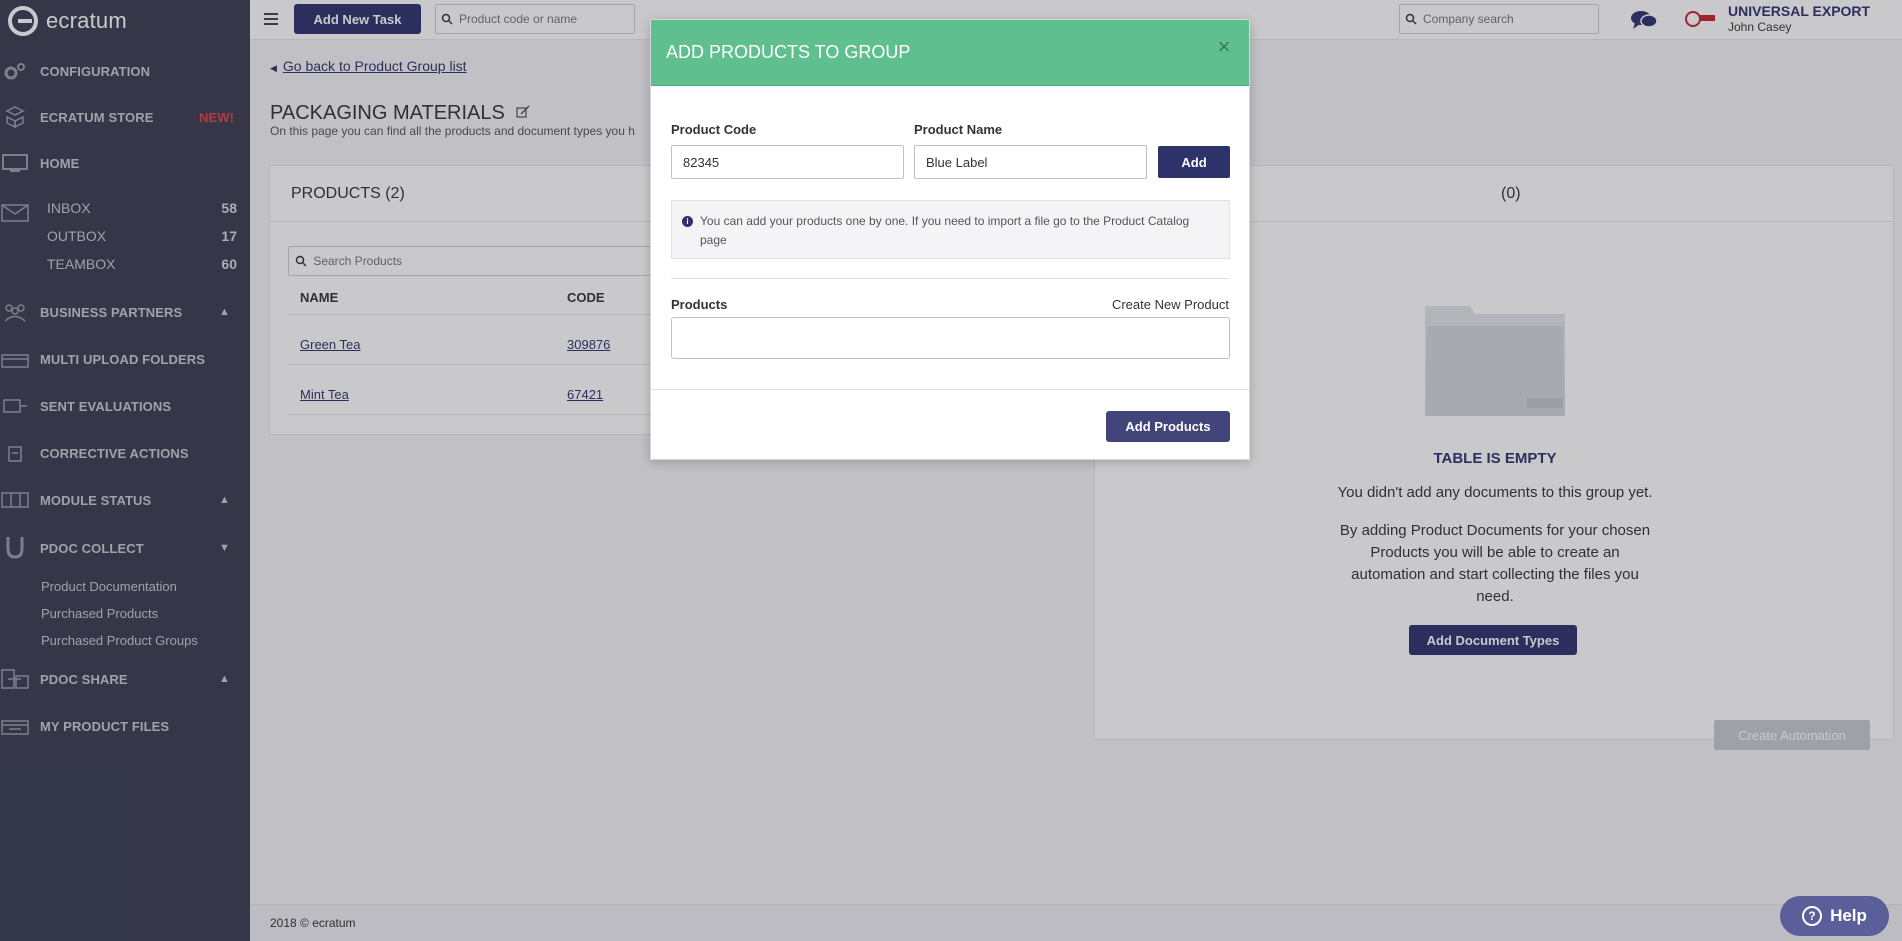 The width and height of the screenshot is (1902, 941). I want to click on products-label: Products, so click(699, 304).